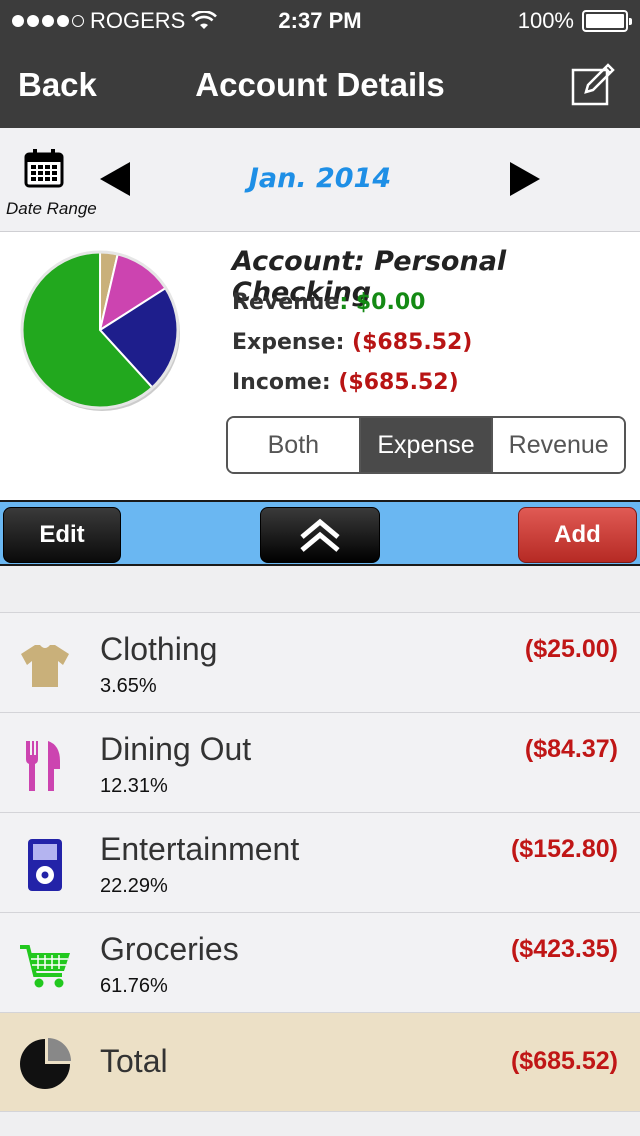 This screenshot has width=640, height=1136. I want to click on top-bar: ROGERS 2:37 PM 100% Back Account Details, so click(320, 64).